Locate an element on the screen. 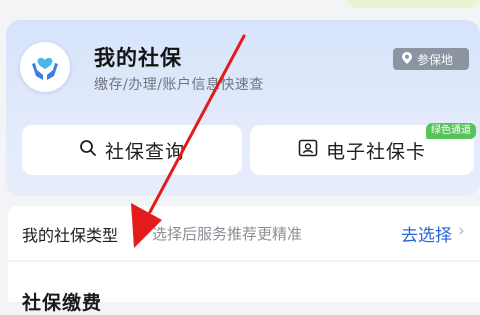 Image resolution: width=480 pixels, height=315 pixels. insured-location-button: 参保地 is located at coordinates (431, 59).